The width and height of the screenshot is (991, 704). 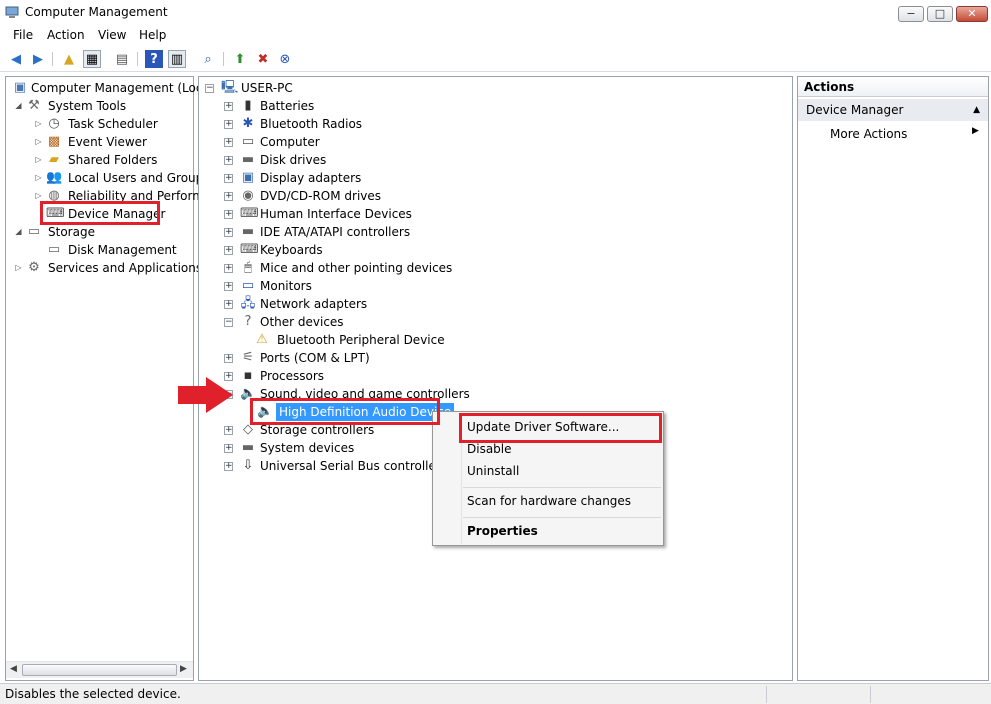 What do you see at coordinates (154, 59) in the screenshot?
I see `help-icon: ?` at bounding box center [154, 59].